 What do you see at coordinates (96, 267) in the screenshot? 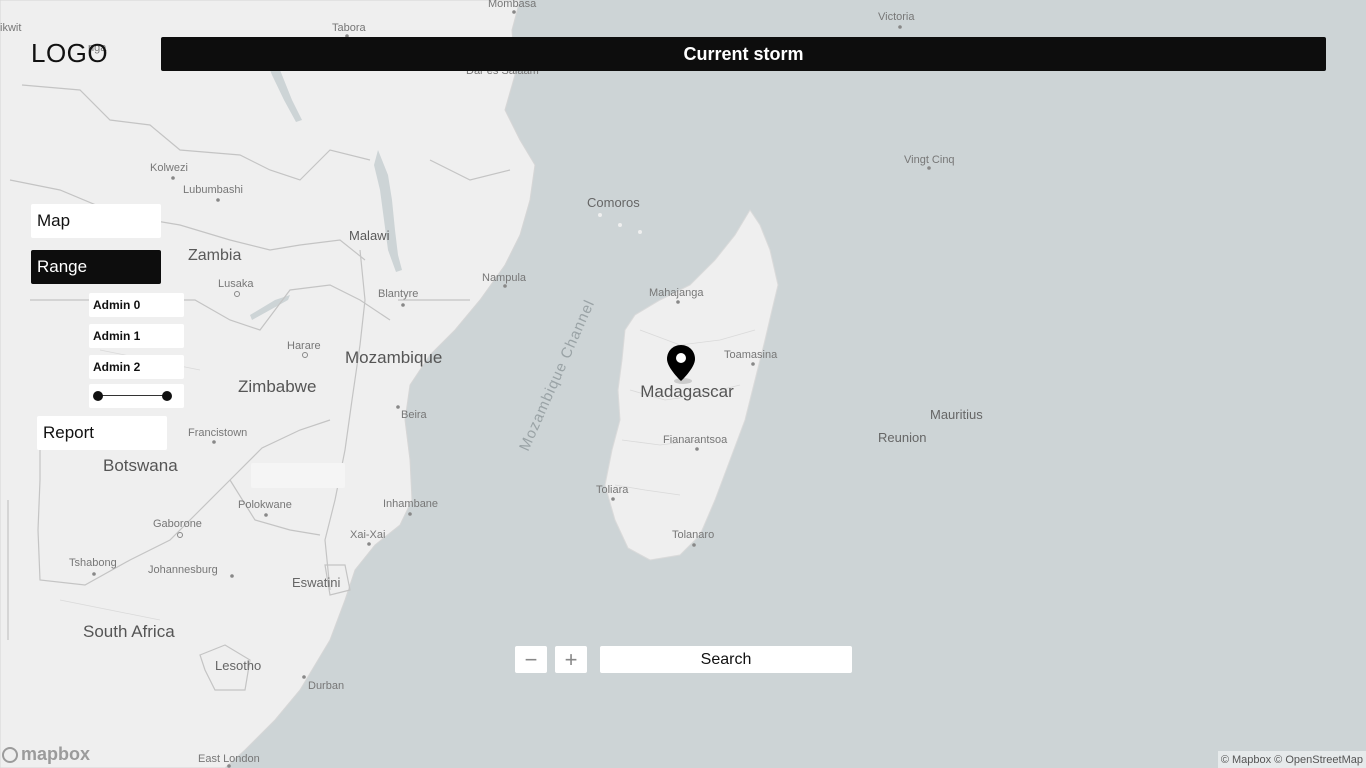
I see `range-button: Range` at bounding box center [96, 267].